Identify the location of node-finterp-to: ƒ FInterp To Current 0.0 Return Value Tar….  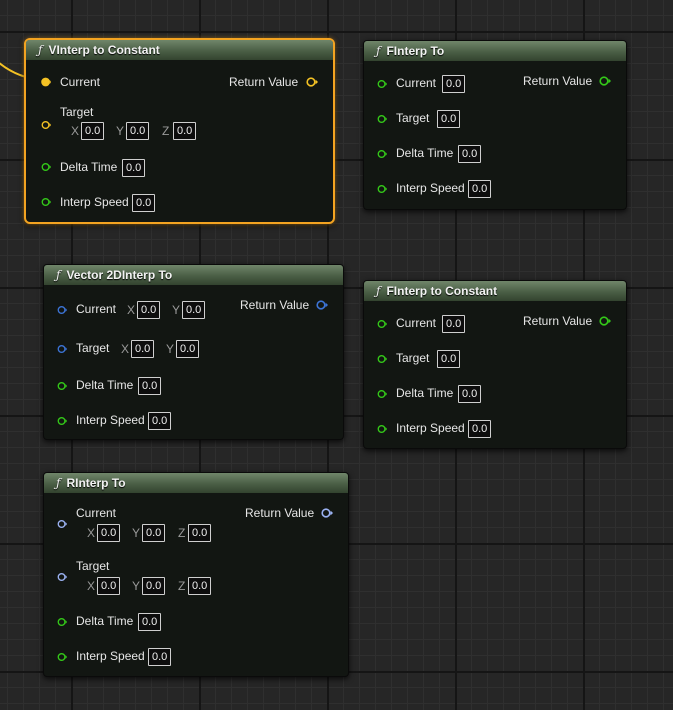
(495, 125).